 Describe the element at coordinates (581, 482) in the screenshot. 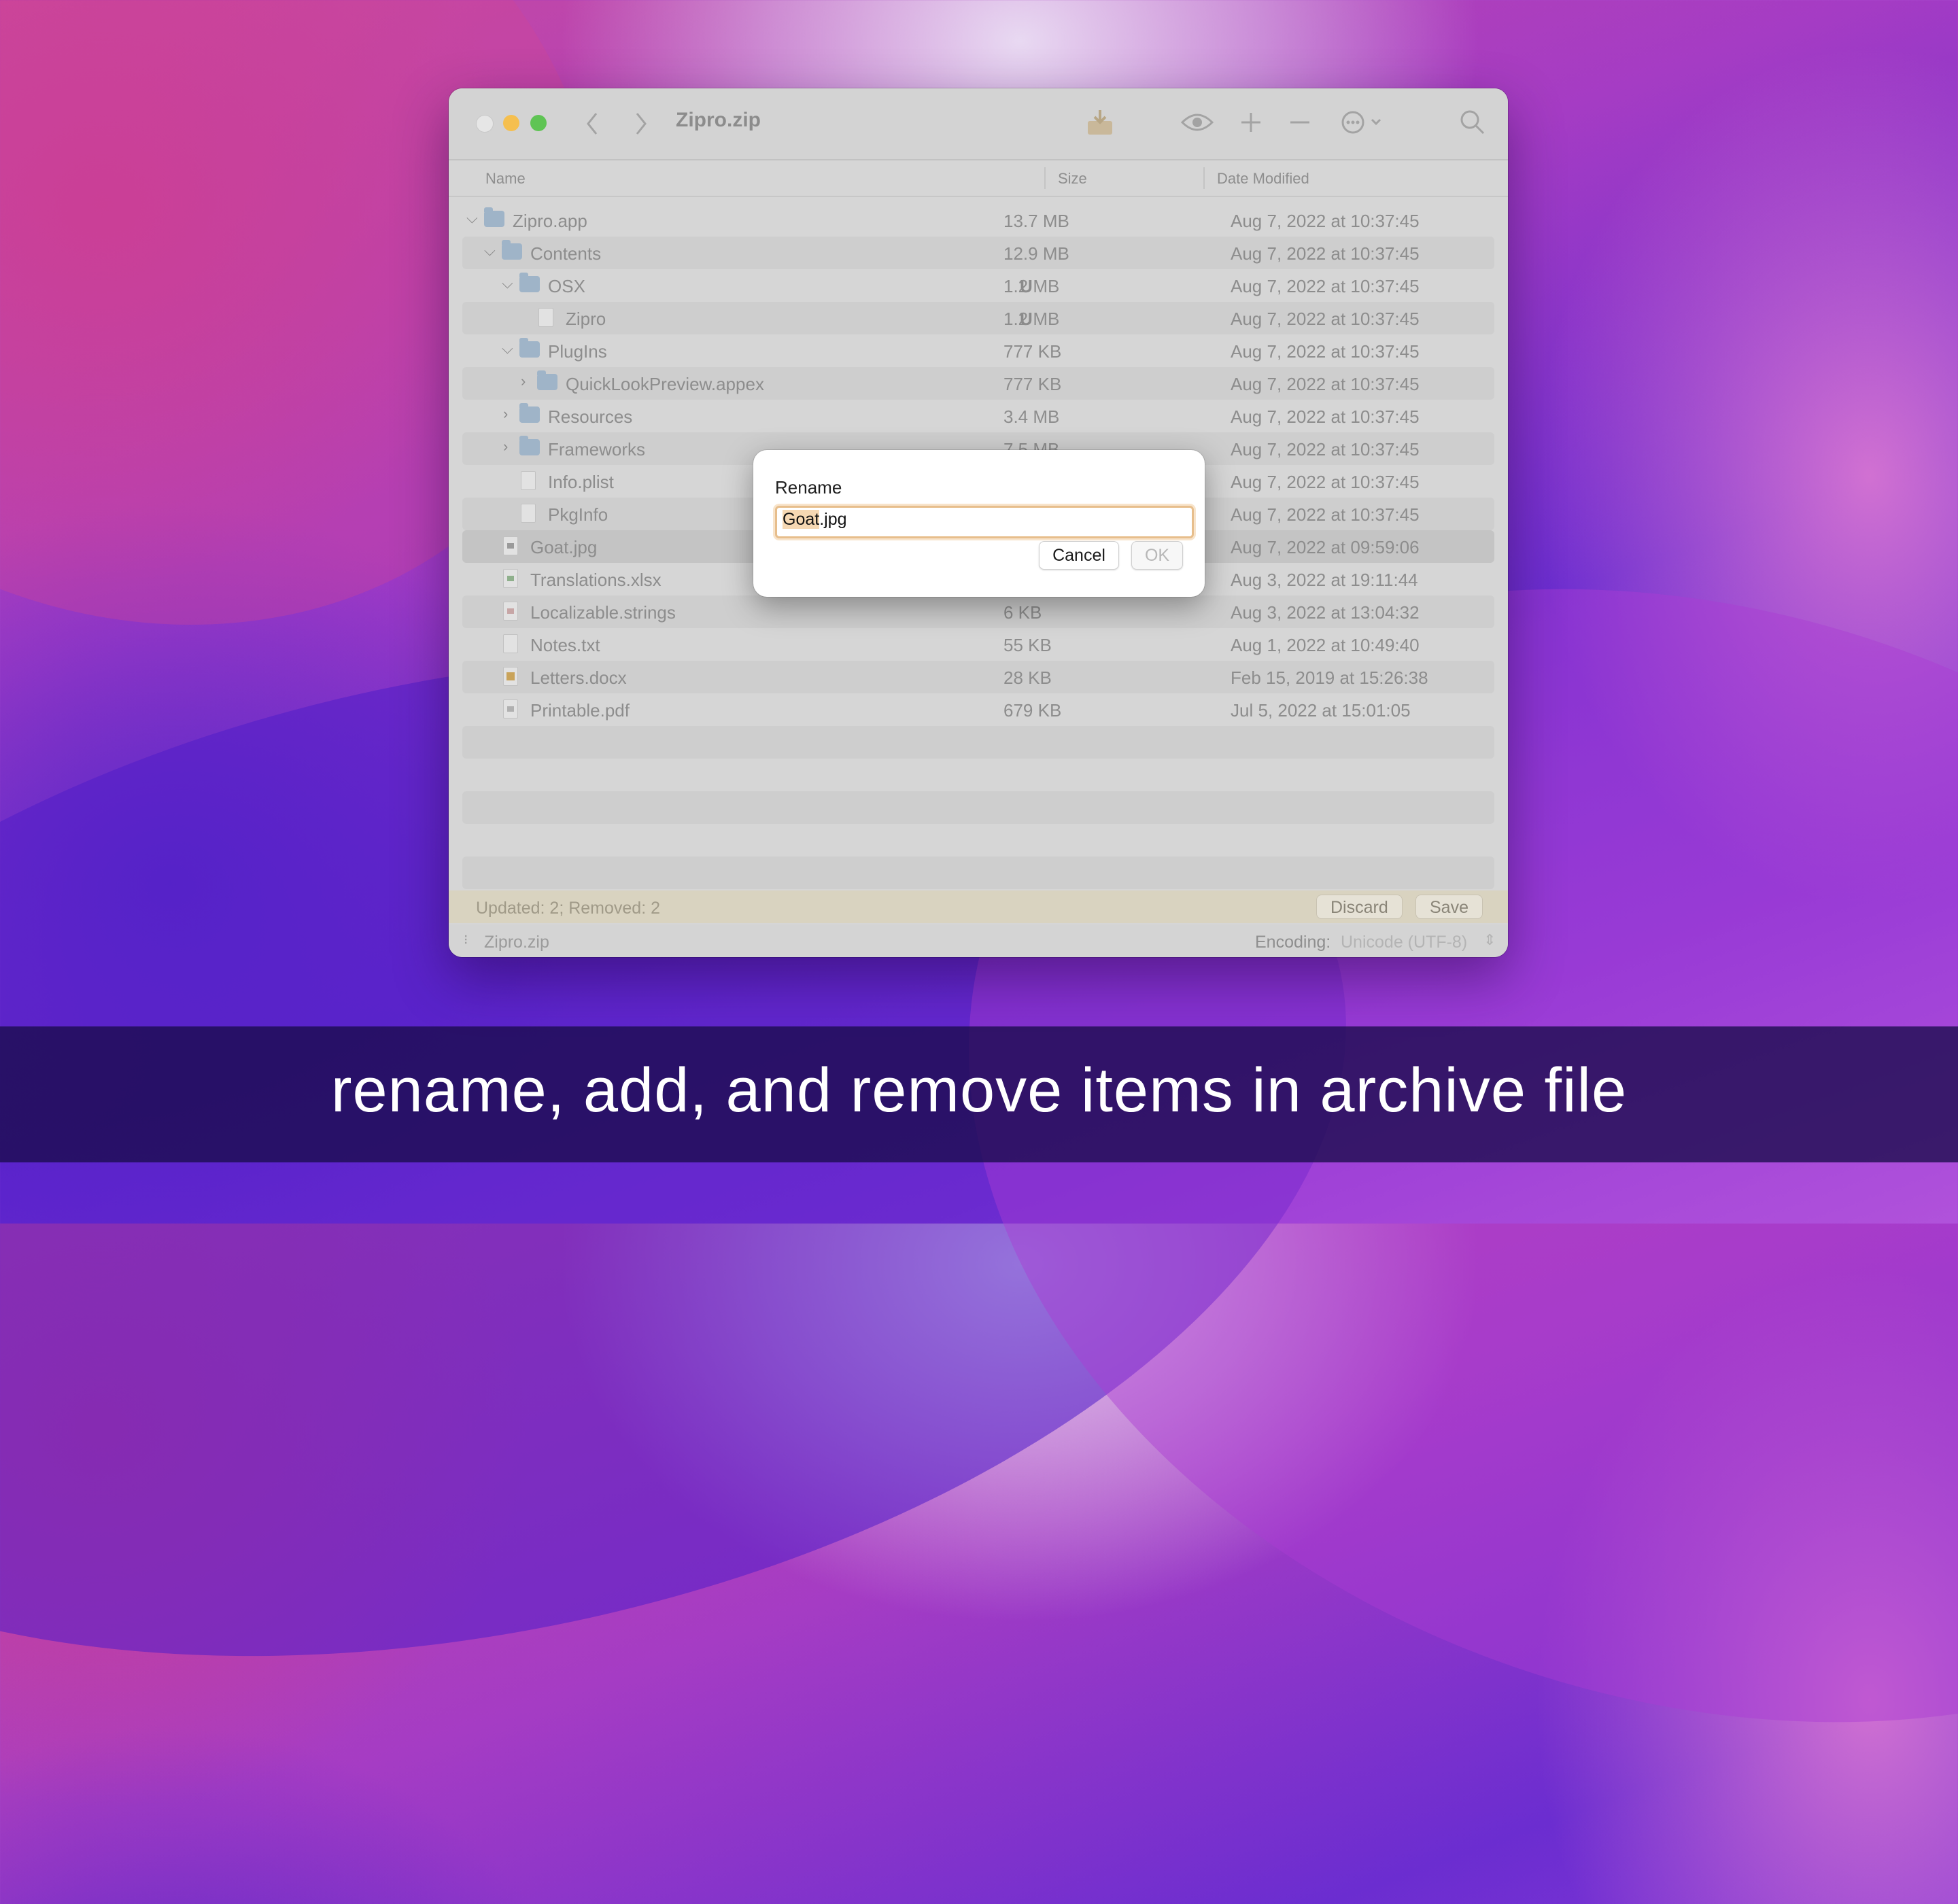

I see `file-name: Info.plist` at that location.